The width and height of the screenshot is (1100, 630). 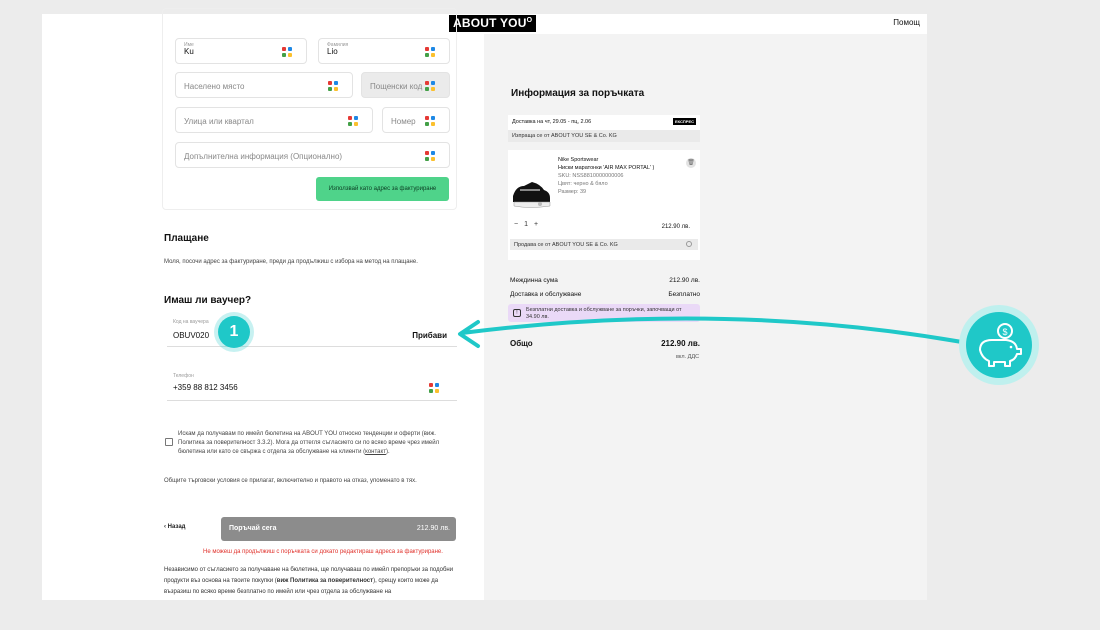 I want to click on quantity-value: 1, so click(x=526, y=224).